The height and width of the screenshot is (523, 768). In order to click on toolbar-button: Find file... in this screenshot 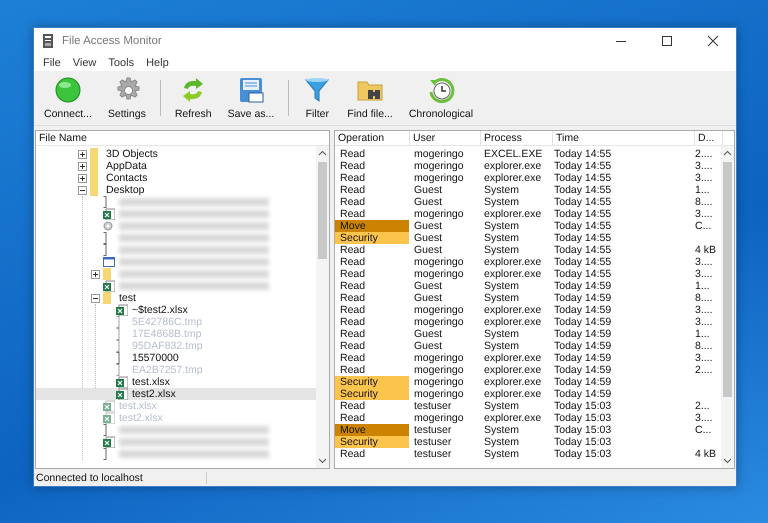, I will do `click(370, 98)`.